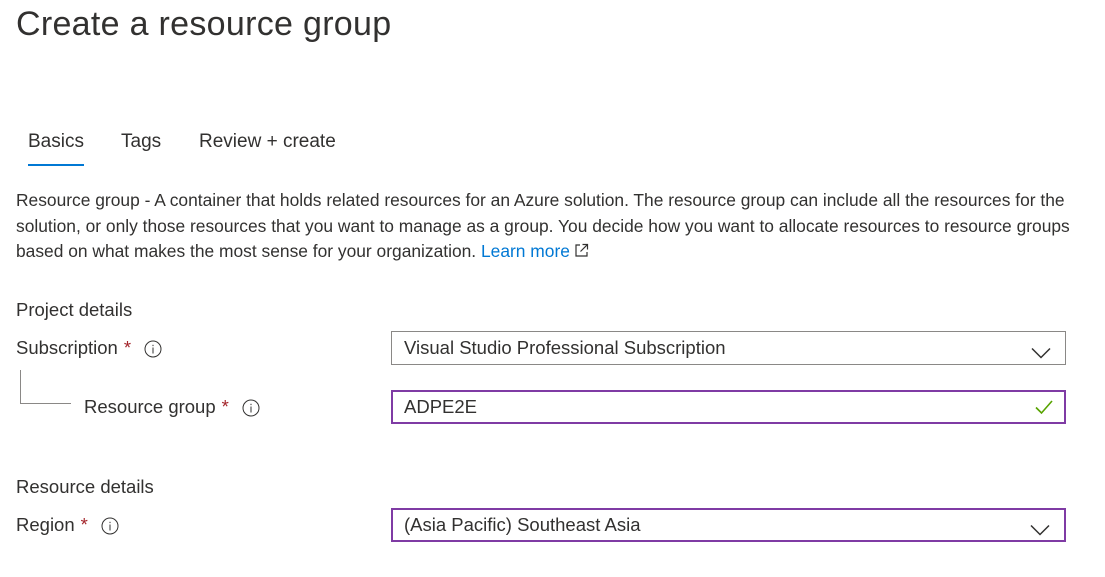 Image resolution: width=1105 pixels, height=577 pixels. I want to click on region-value: (Asia Pacific) Southeast Asia, so click(522, 524).